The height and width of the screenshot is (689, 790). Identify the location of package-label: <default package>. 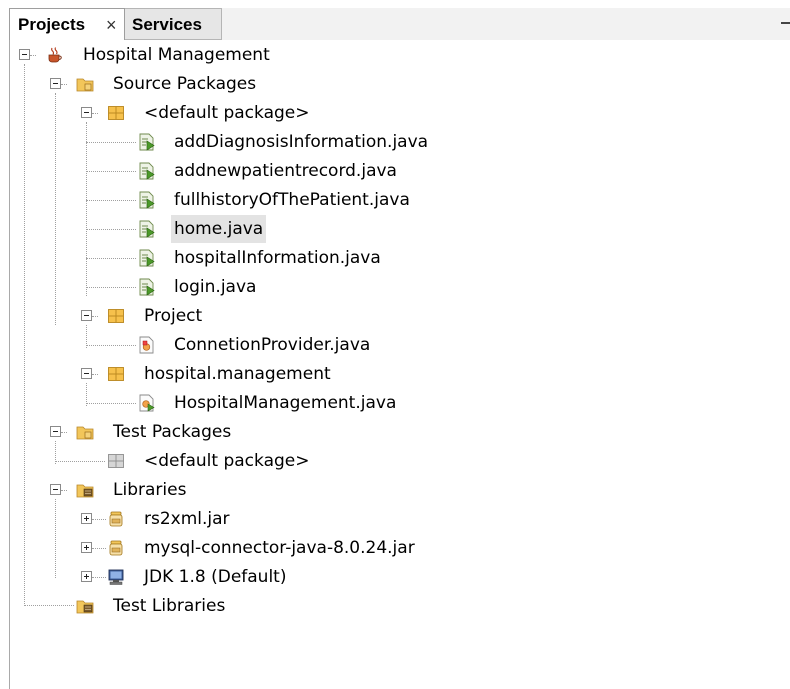
(227, 461).